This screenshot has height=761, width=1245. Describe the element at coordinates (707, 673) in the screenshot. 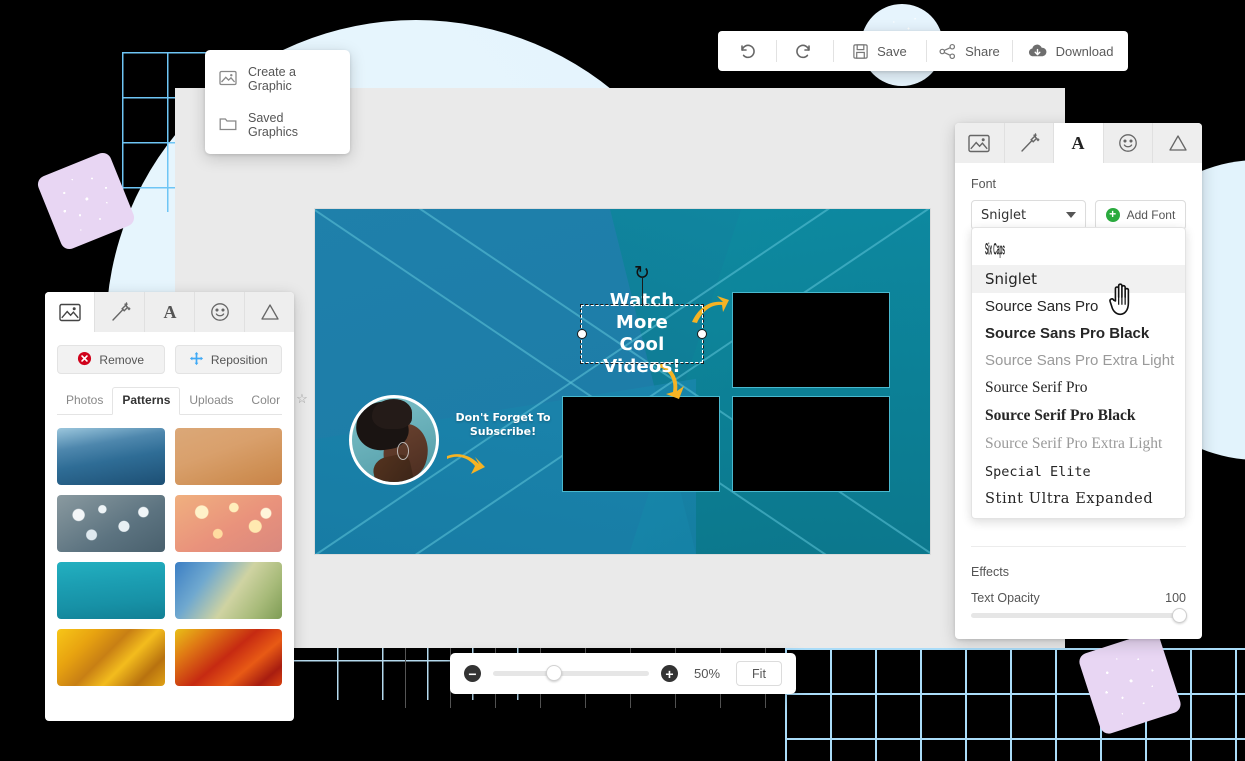

I see `zoom-percent-label: 50%` at that location.